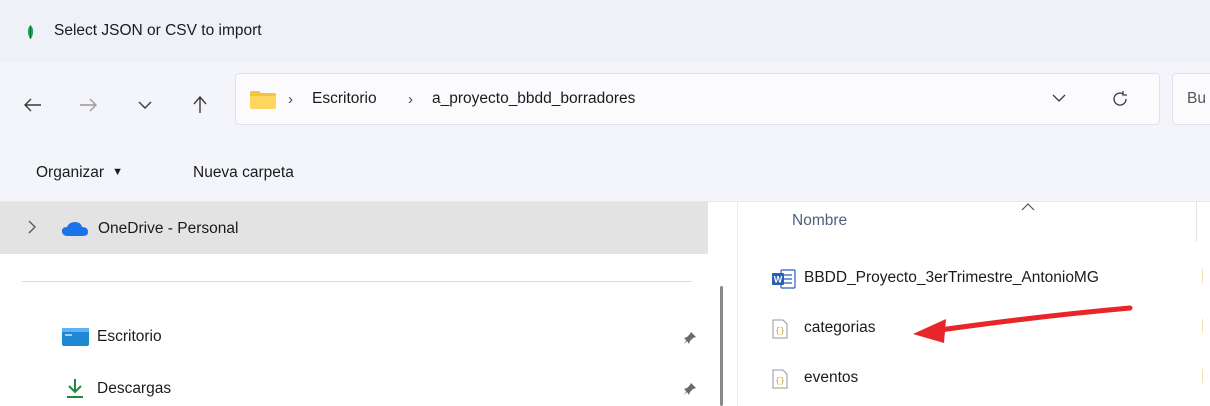 The image size is (1210, 406). I want to click on back-arrow-icon, so click(32, 105).